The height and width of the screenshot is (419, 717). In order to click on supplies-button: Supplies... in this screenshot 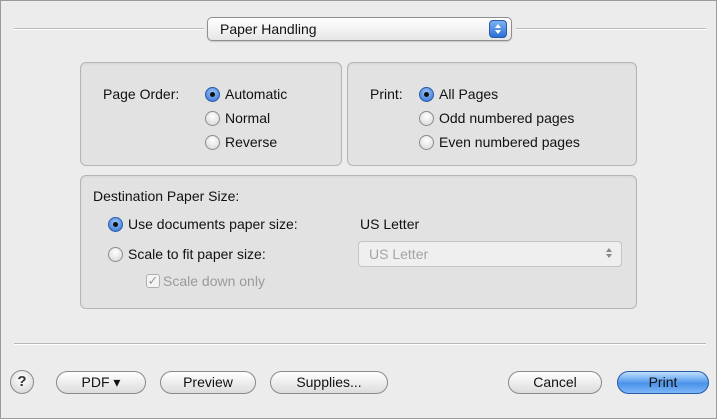, I will do `click(329, 382)`.